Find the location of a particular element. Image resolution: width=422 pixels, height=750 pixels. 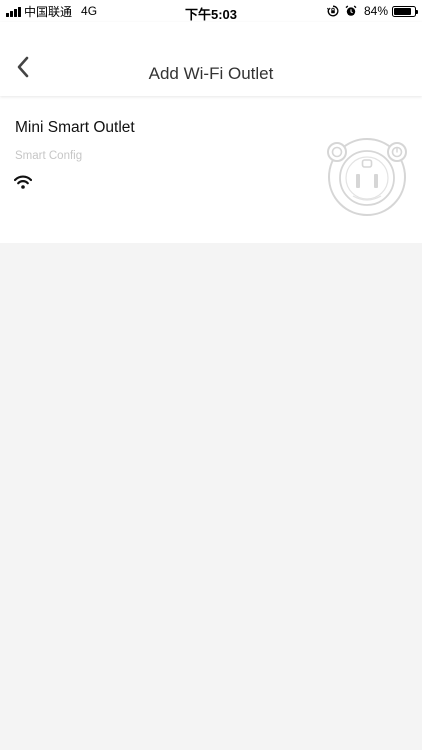

alarm-icon is located at coordinates (351, 11).